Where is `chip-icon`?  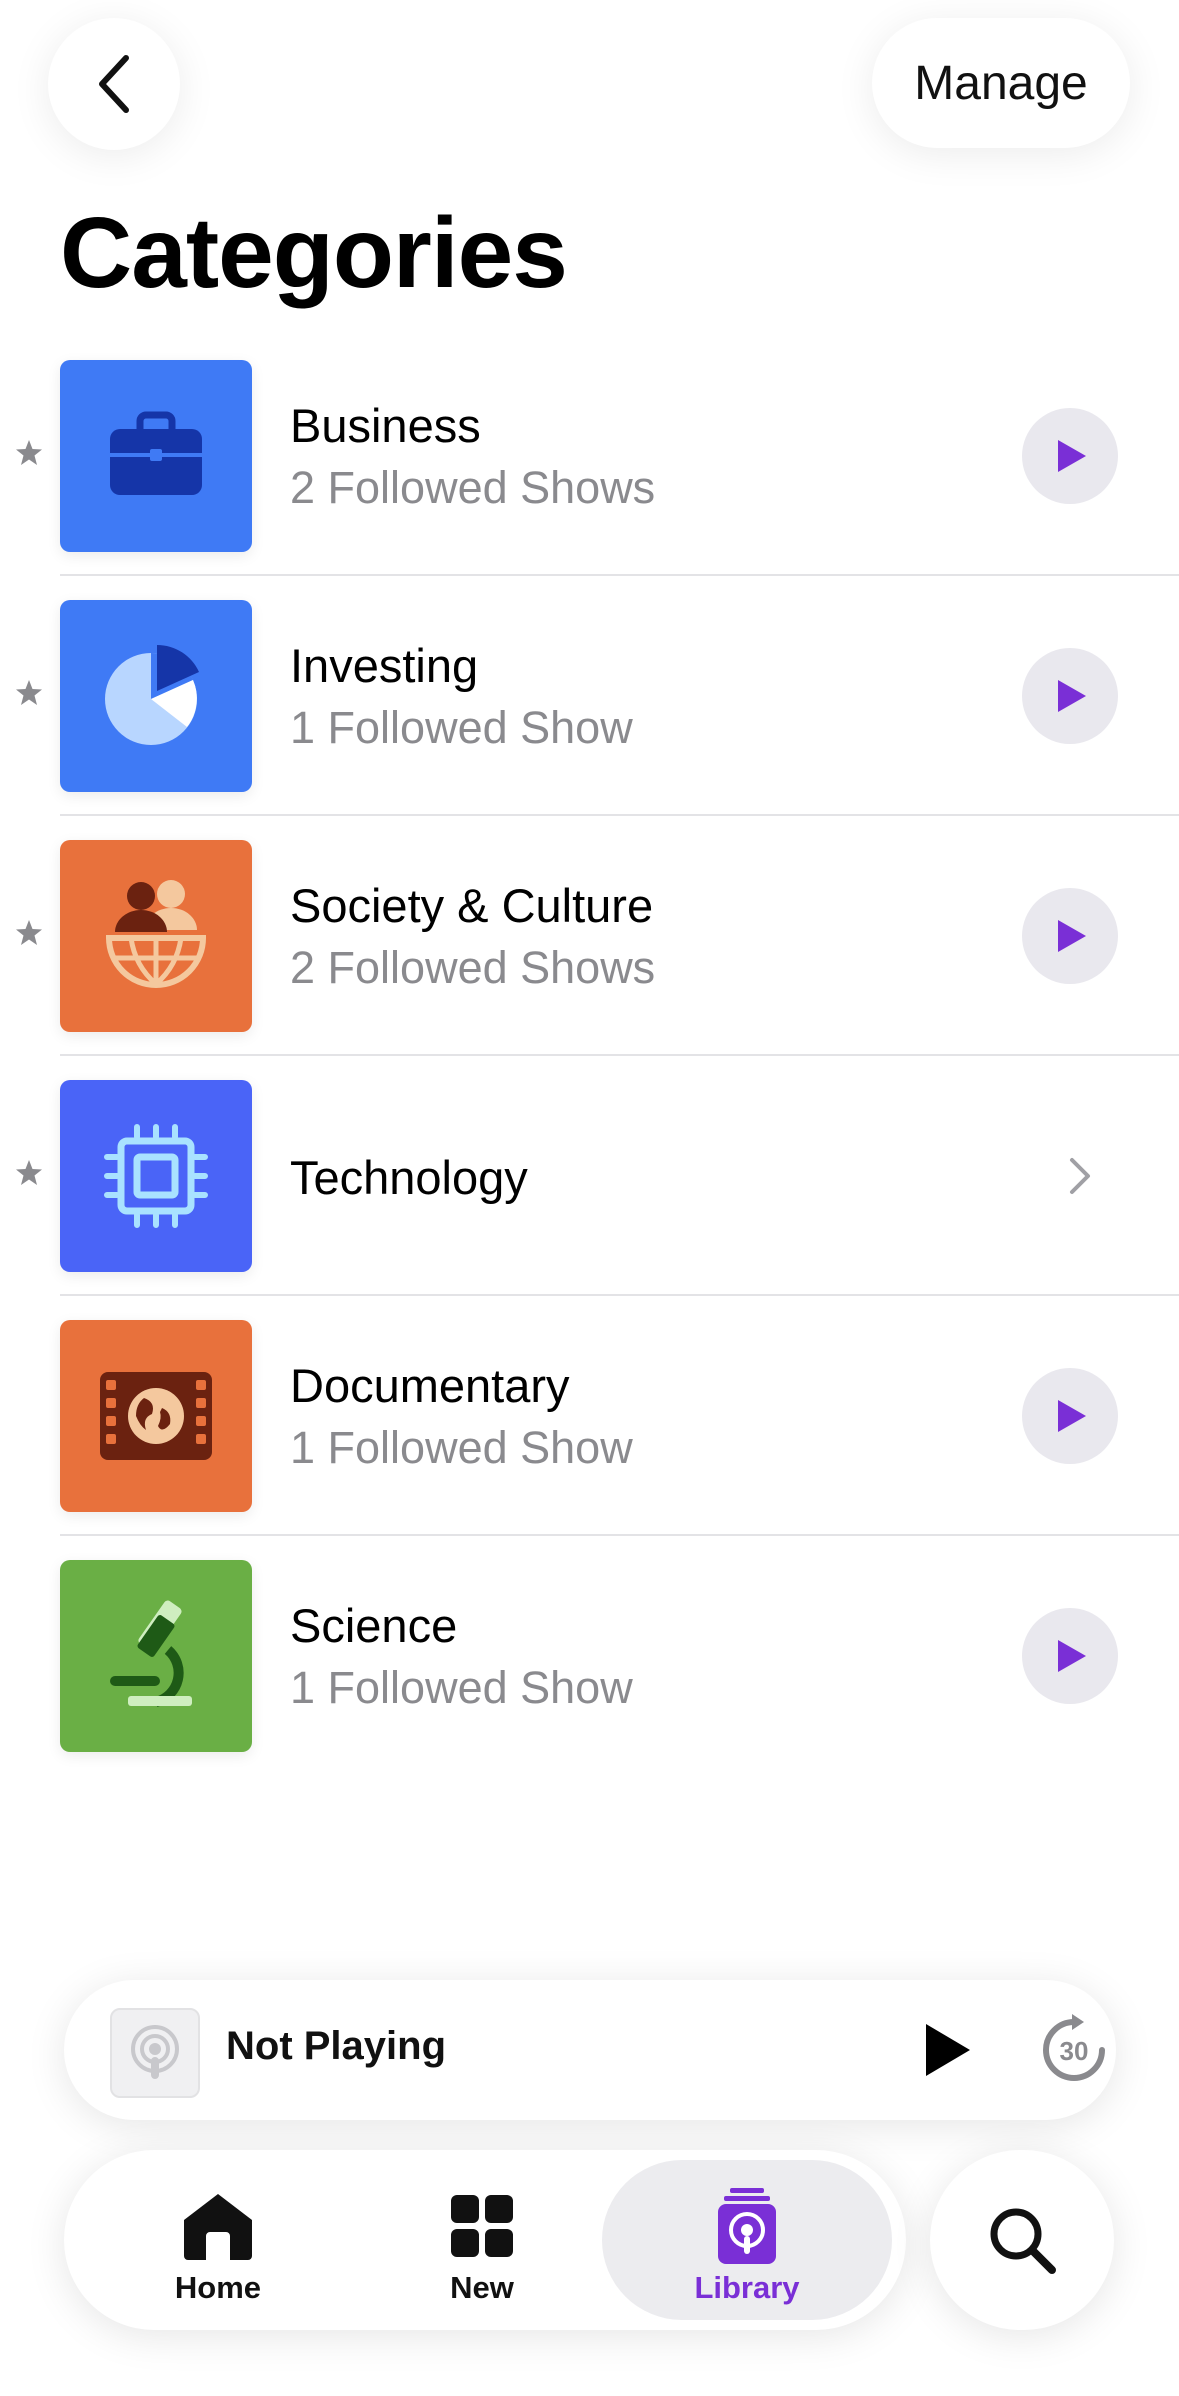
chip-icon is located at coordinates (156, 1176).